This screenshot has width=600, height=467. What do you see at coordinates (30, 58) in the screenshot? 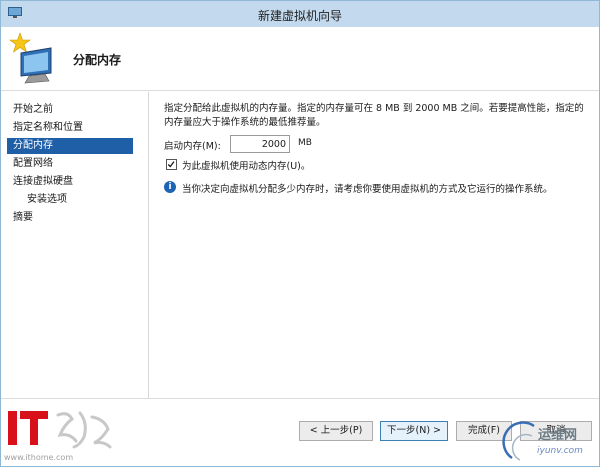
I see `new-vm-wizard-icon` at bounding box center [30, 58].